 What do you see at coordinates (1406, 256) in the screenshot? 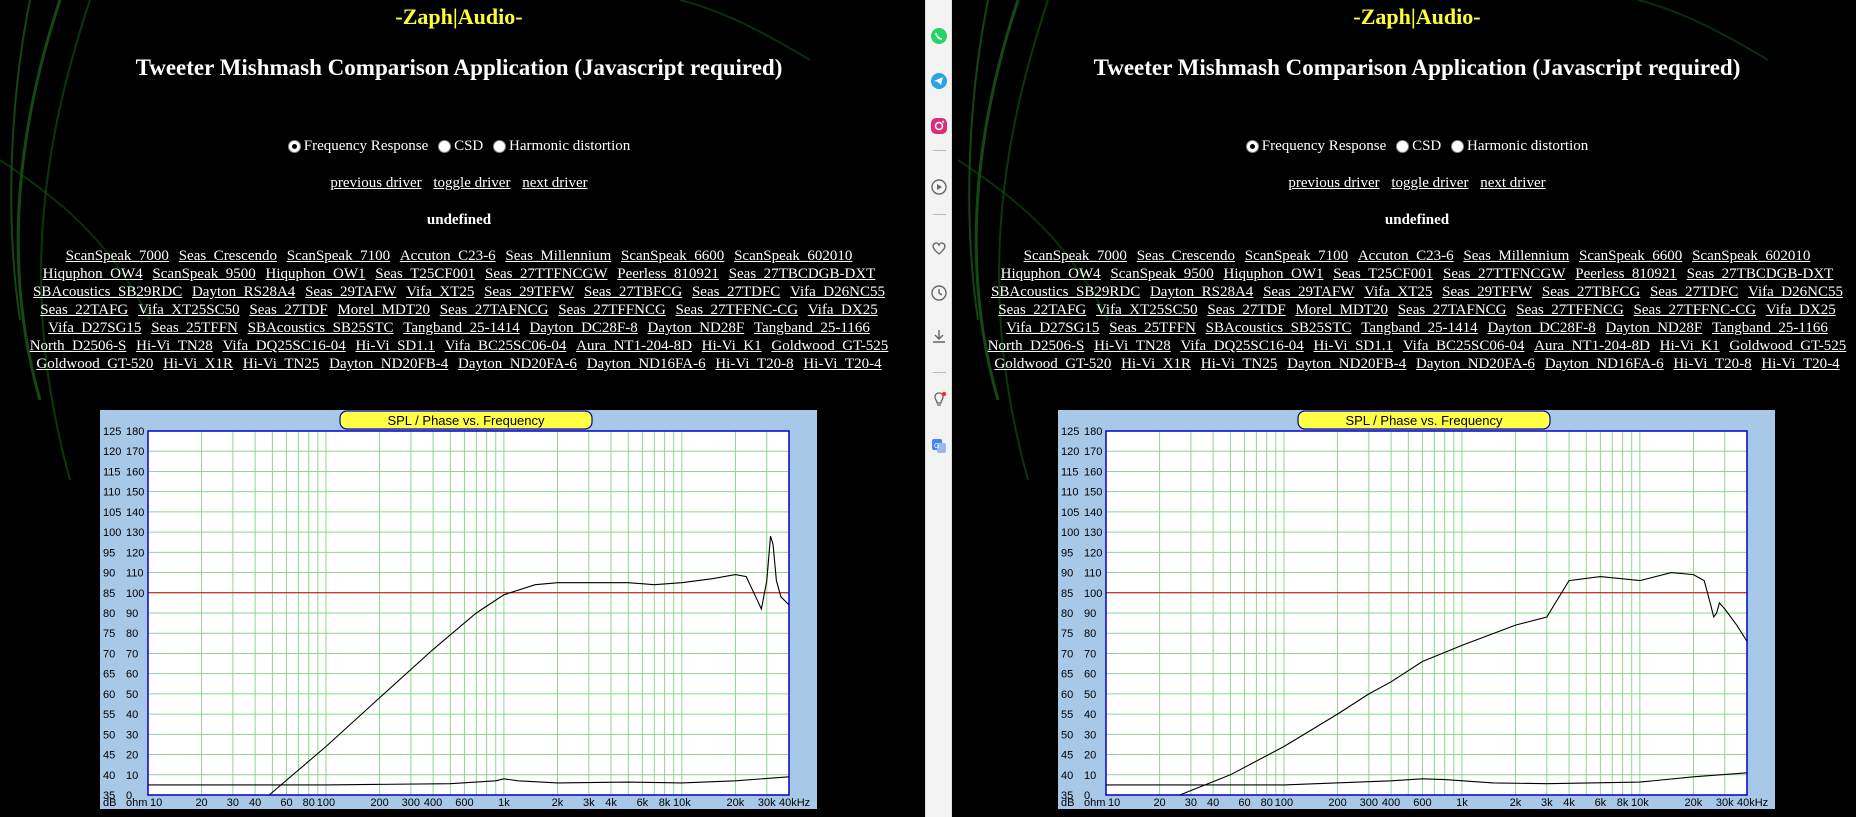
I see `driver-link: Accuton_C23-6` at bounding box center [1406, 256].